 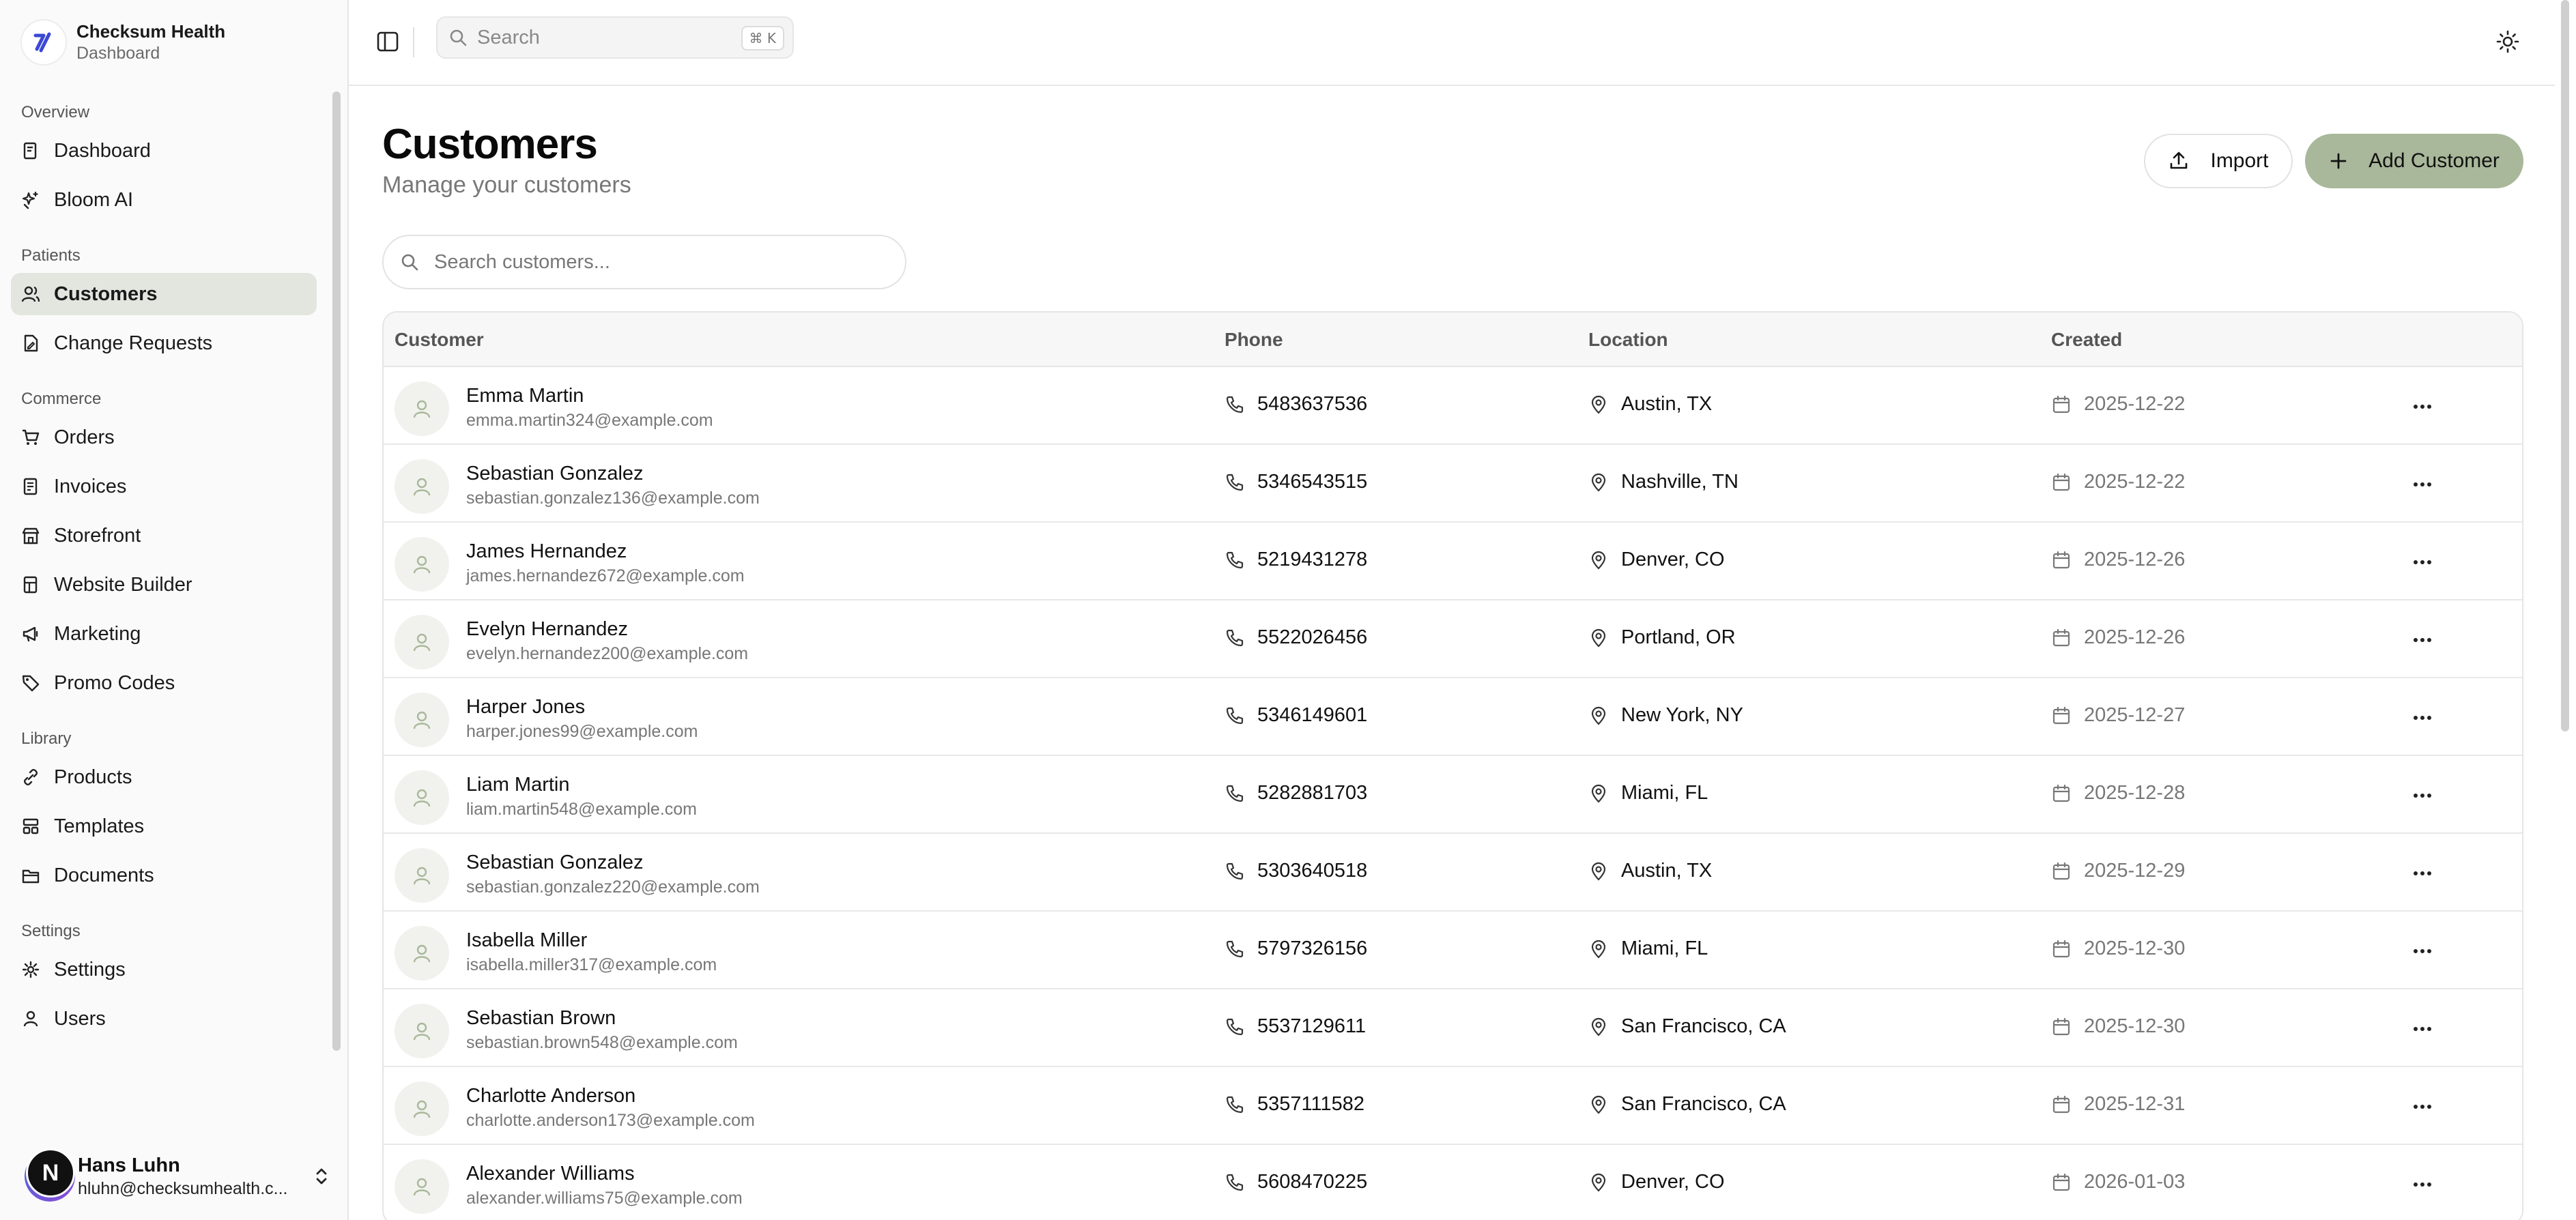 I want to click on customer-cell: Emma Martin emma.martin324@example.com, so click(x=589, y=407).